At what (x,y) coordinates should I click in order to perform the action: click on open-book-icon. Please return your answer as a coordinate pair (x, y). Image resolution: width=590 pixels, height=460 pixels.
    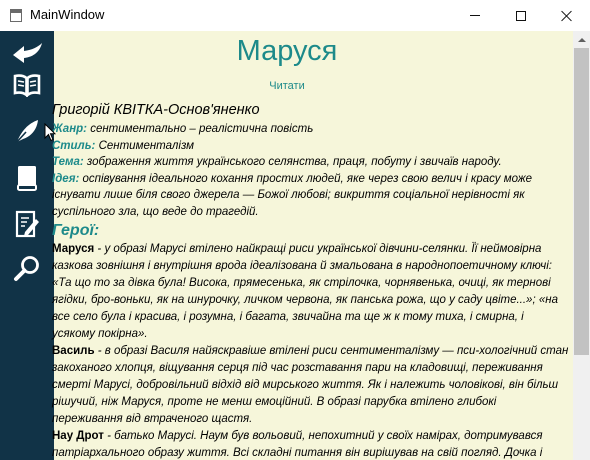
    Looking at the image, I should click on (27, 85).